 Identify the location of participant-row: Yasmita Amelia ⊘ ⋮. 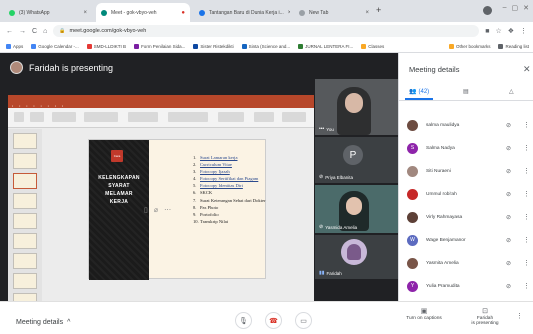
(466, 263).